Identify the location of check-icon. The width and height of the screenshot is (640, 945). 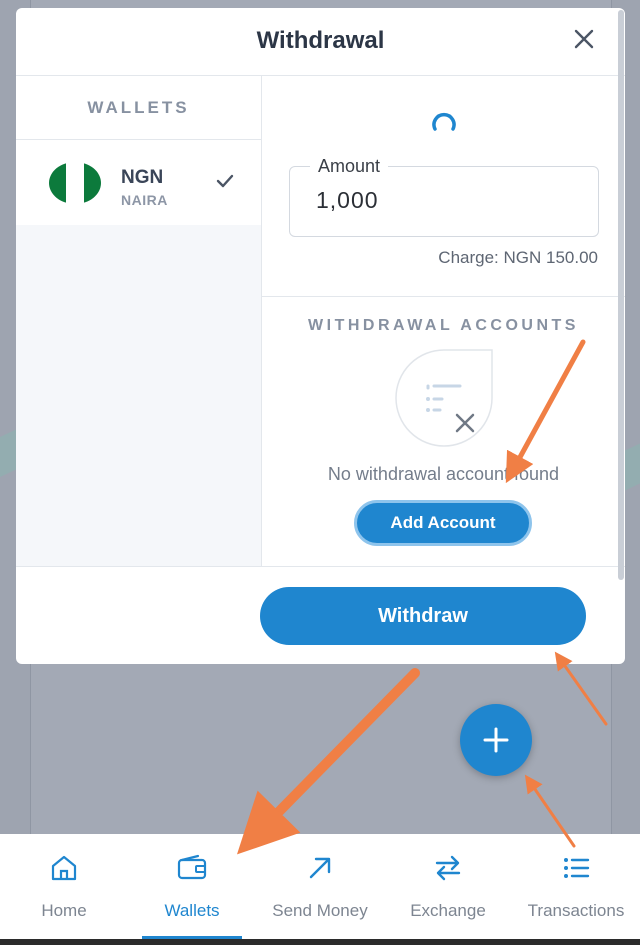
(225, 181).